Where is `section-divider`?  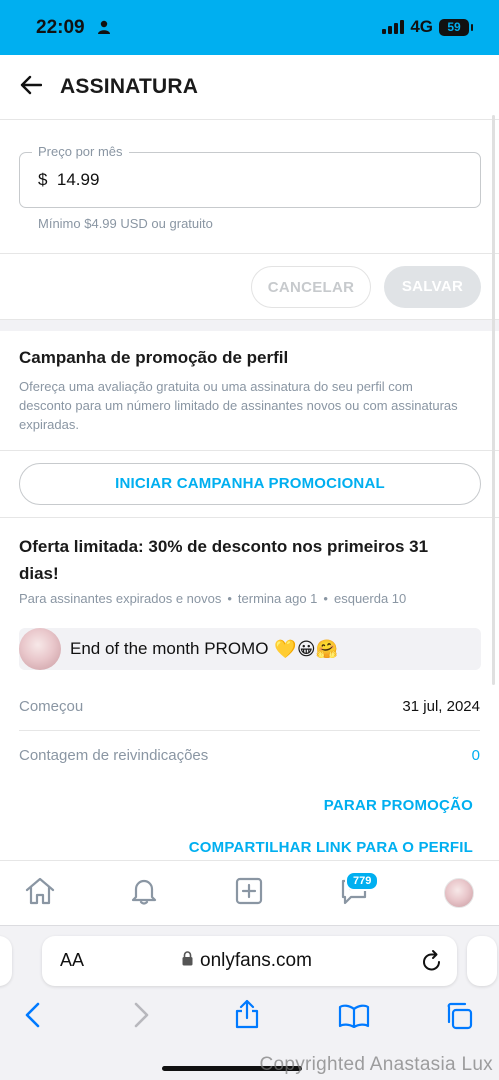
section-divider is located at coordinates (249, 325).